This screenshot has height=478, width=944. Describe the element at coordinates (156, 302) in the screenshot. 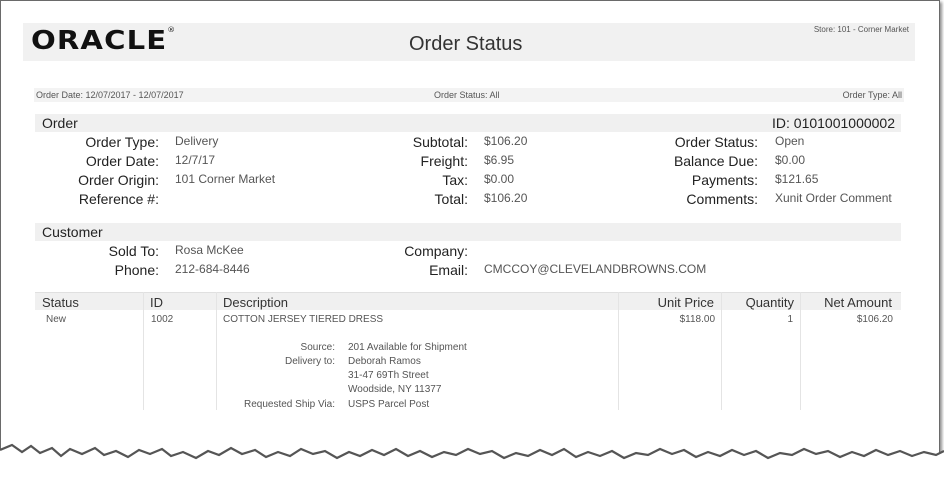

I see `column-header-id: ID` at that location.